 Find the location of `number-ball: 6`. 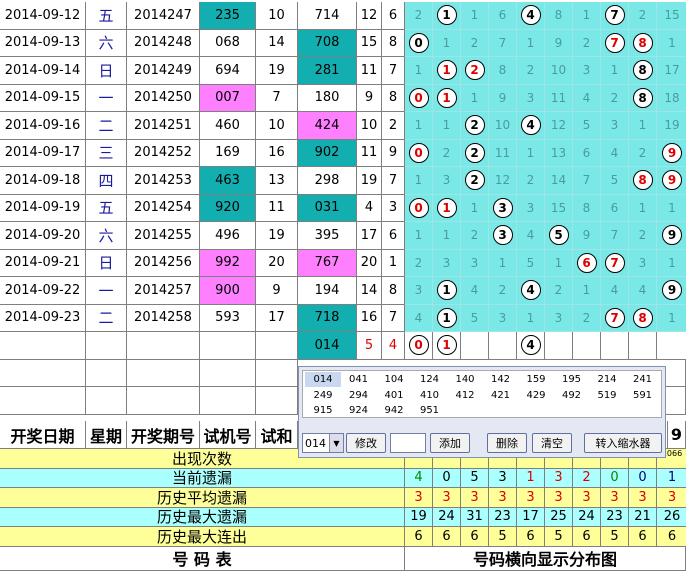

number-ball: 6 is located at coordinates (586, 262).